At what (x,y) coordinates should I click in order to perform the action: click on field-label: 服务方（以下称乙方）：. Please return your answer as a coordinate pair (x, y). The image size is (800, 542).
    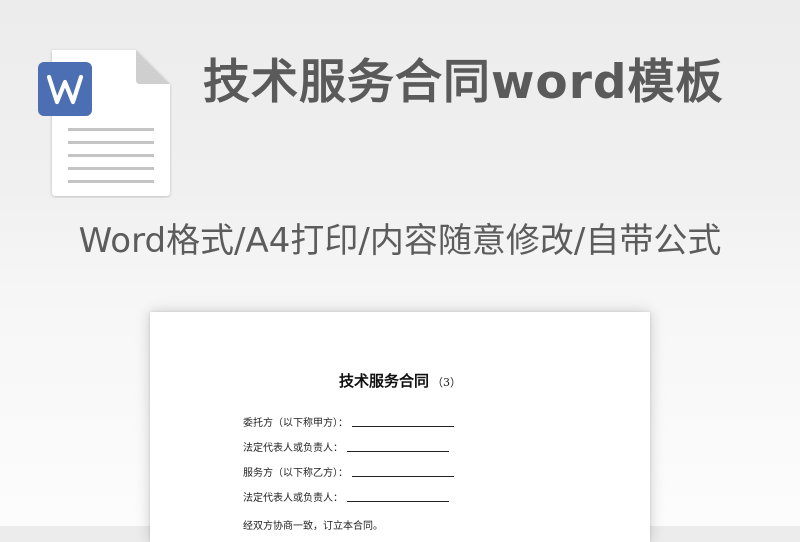
    Looking at the image, I should click on (295, 473).